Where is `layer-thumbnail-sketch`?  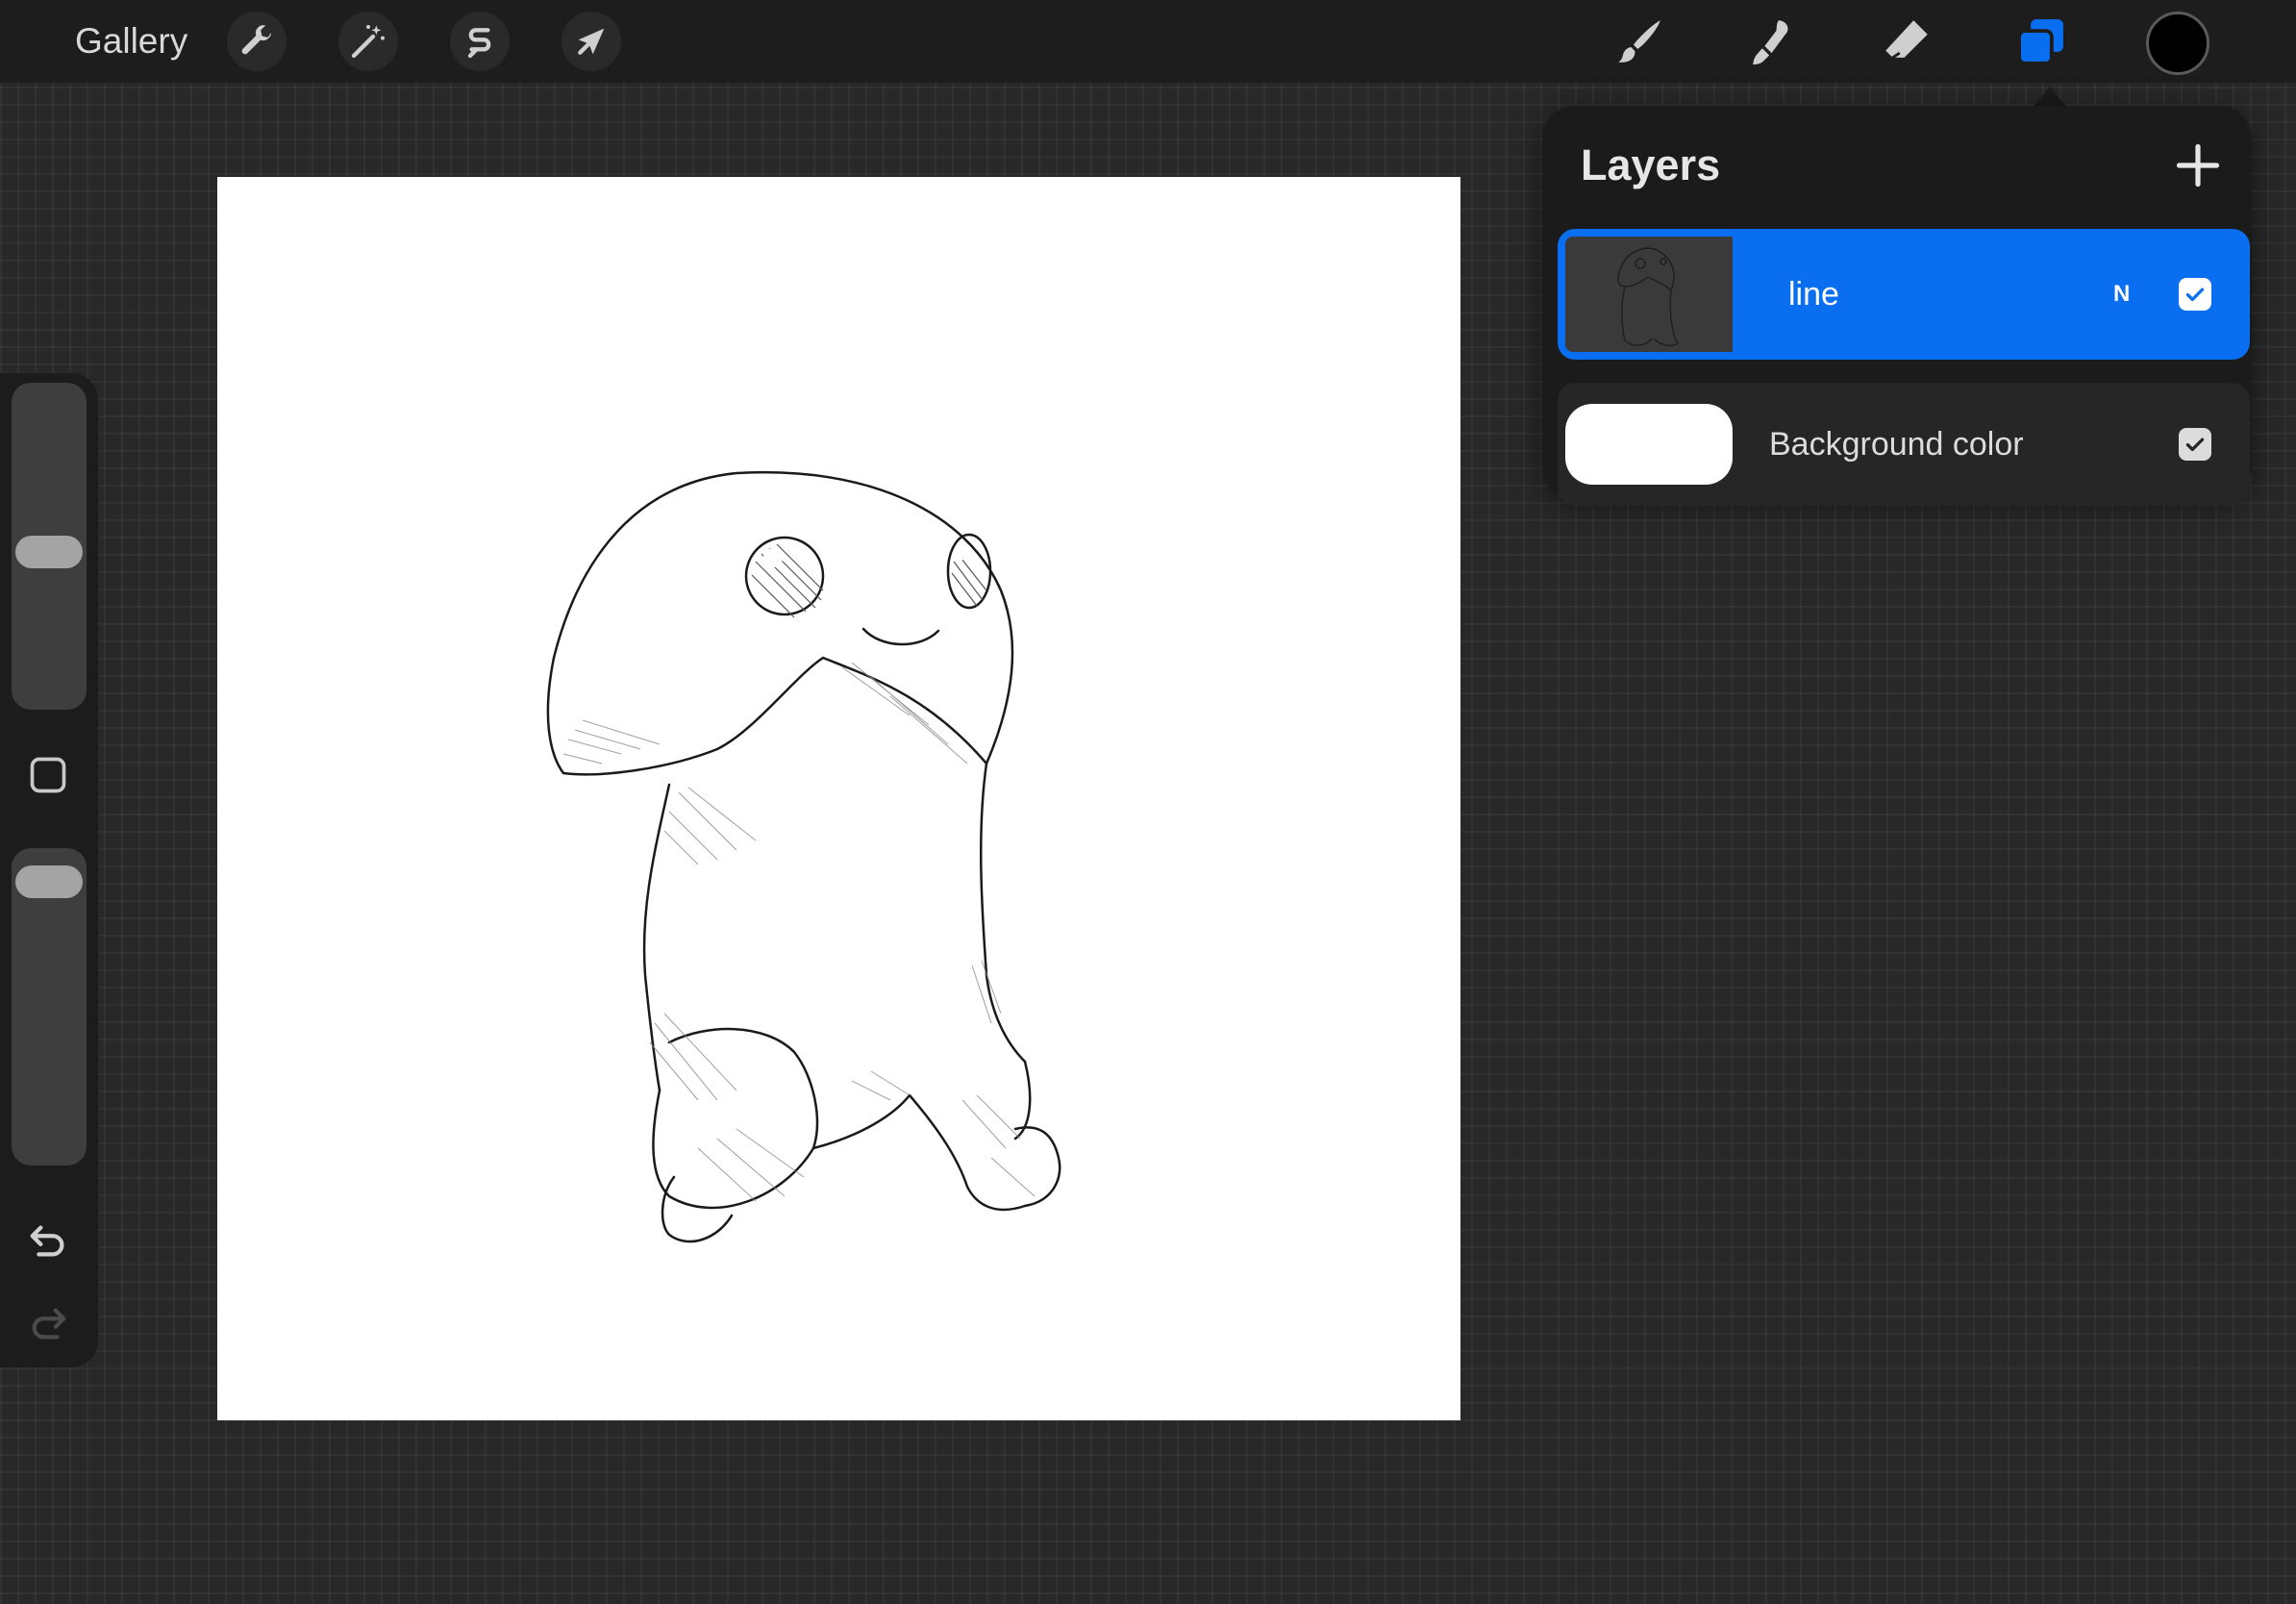 layer-thumbnail-sketch is located at coordinates (1648, 297).